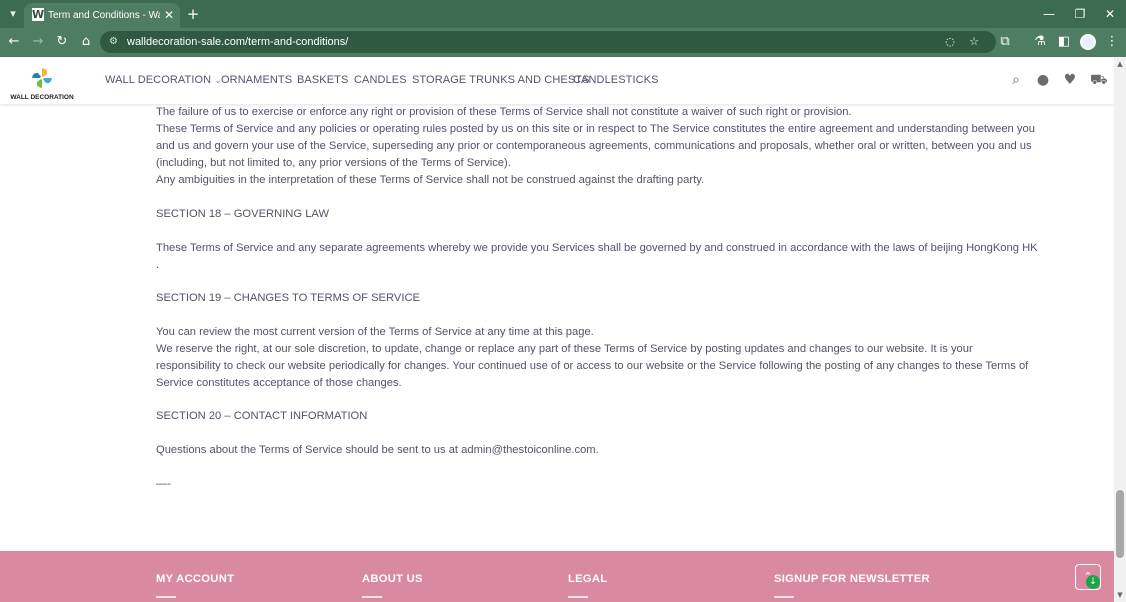  Describe the element at coordinates (588, 579) in the screenshot. I see `footer-title: LEGAL` at that location.